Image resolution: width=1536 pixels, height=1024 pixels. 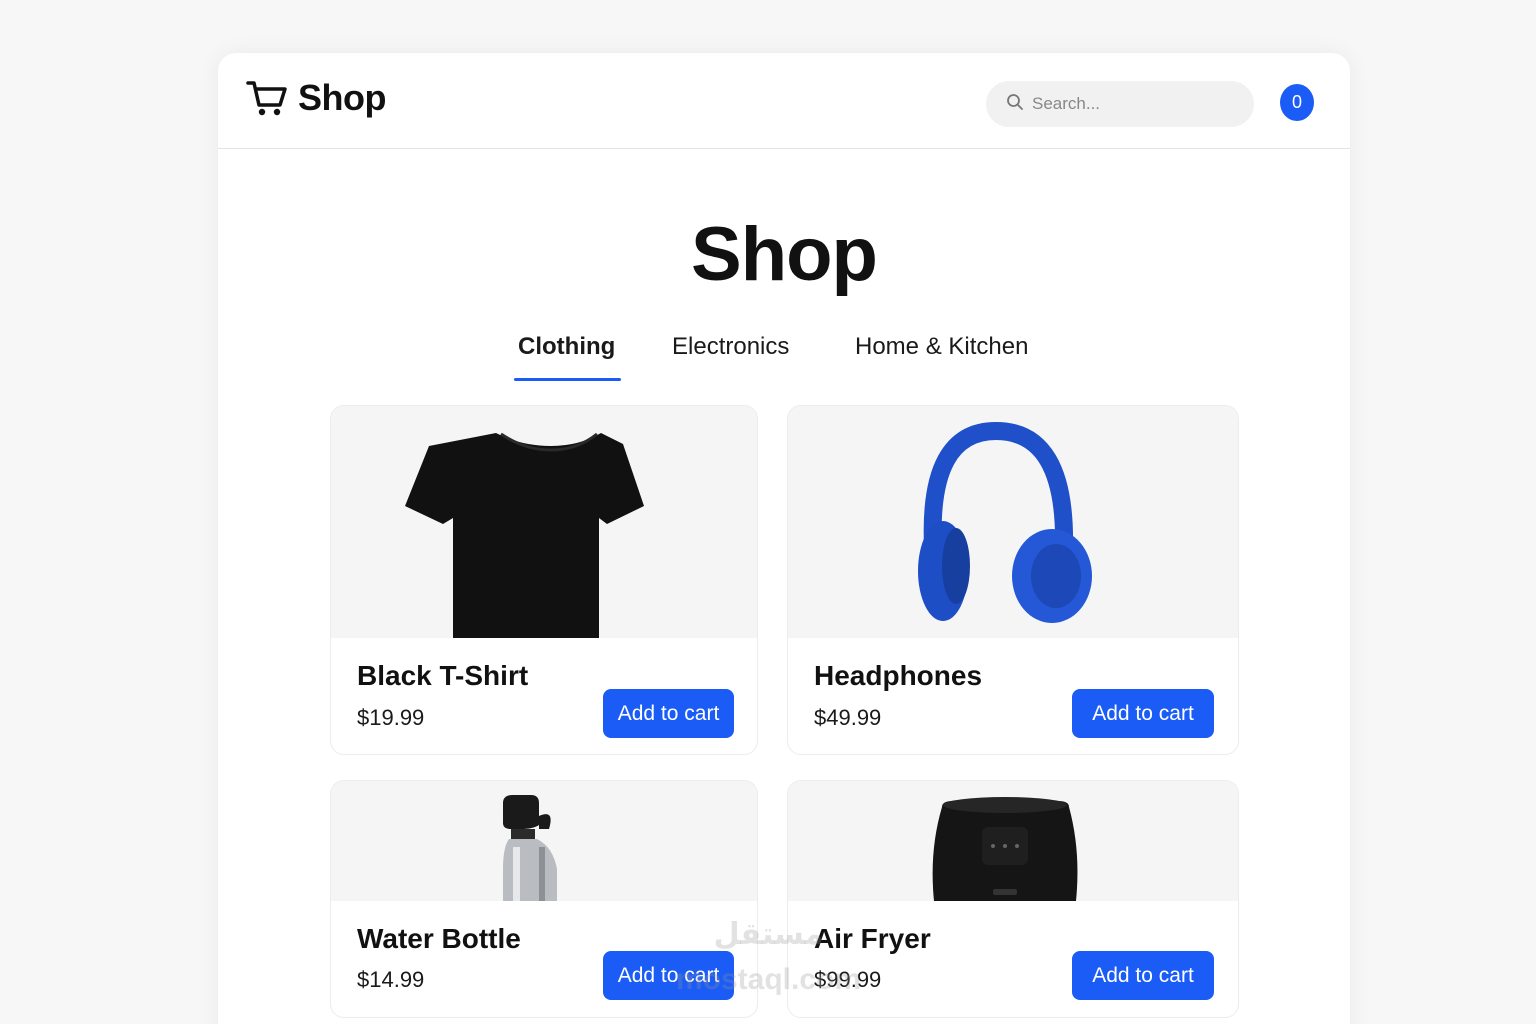 What do you see at coordinates (898, 676) in the screenshot?
I see `product-name: Headphones` at bounding box center [898, 676].